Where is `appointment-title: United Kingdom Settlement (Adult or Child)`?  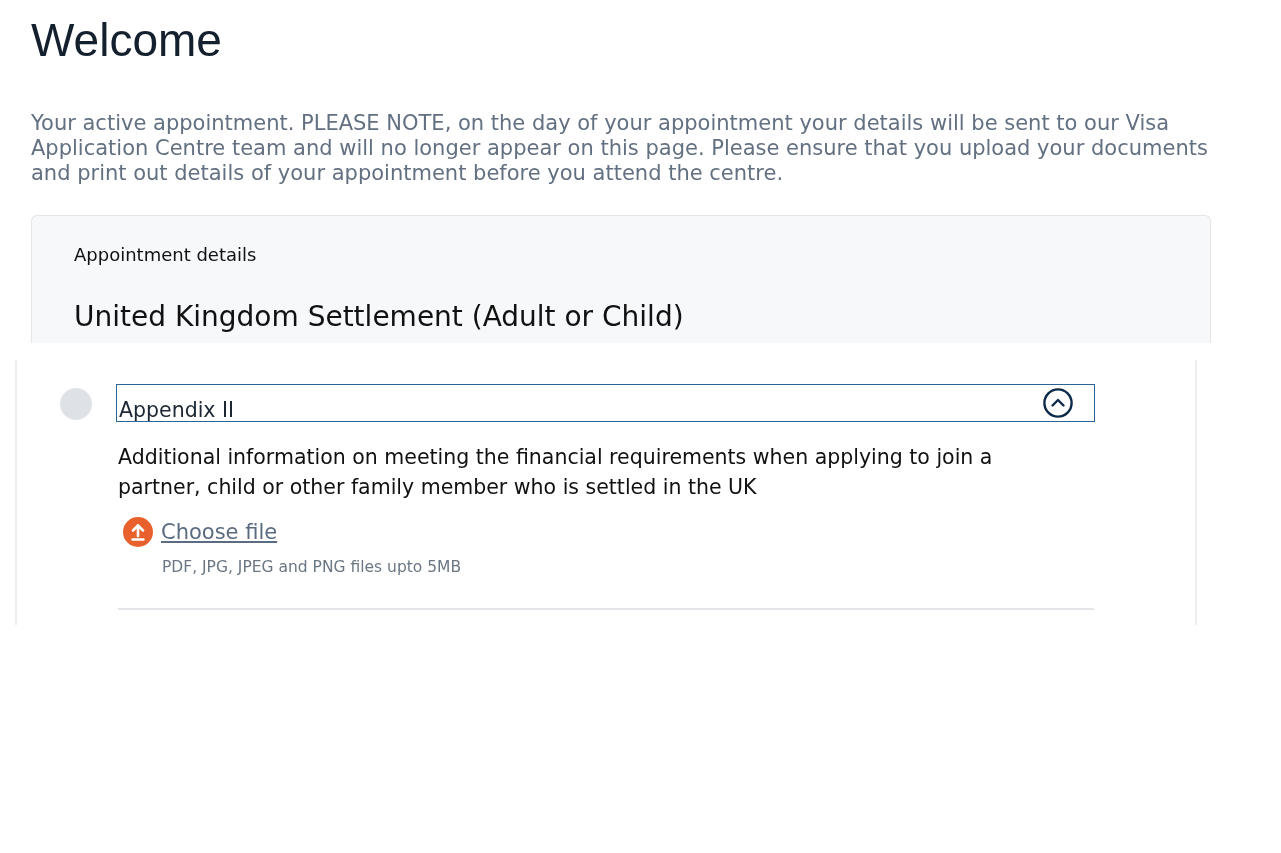
appointment-title: United Kingdom Settlement (Adult or Child) is located at coordinates (379, 317).